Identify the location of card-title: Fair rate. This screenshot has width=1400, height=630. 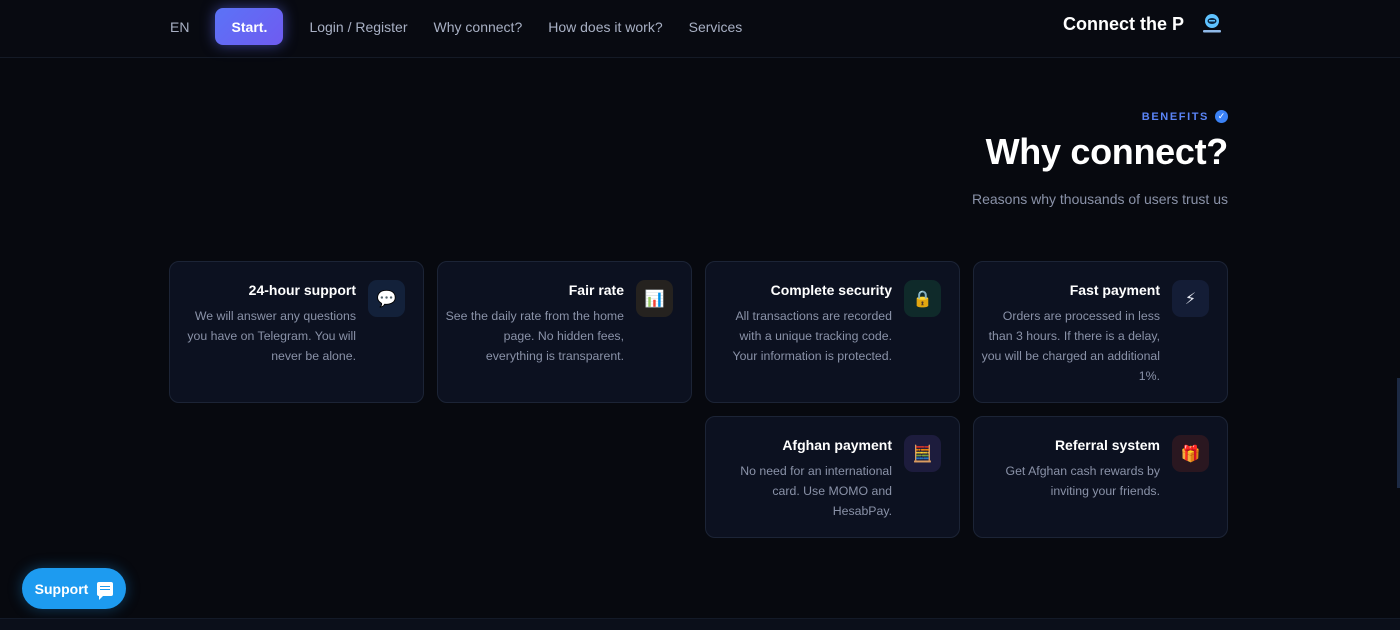
(596, 290).